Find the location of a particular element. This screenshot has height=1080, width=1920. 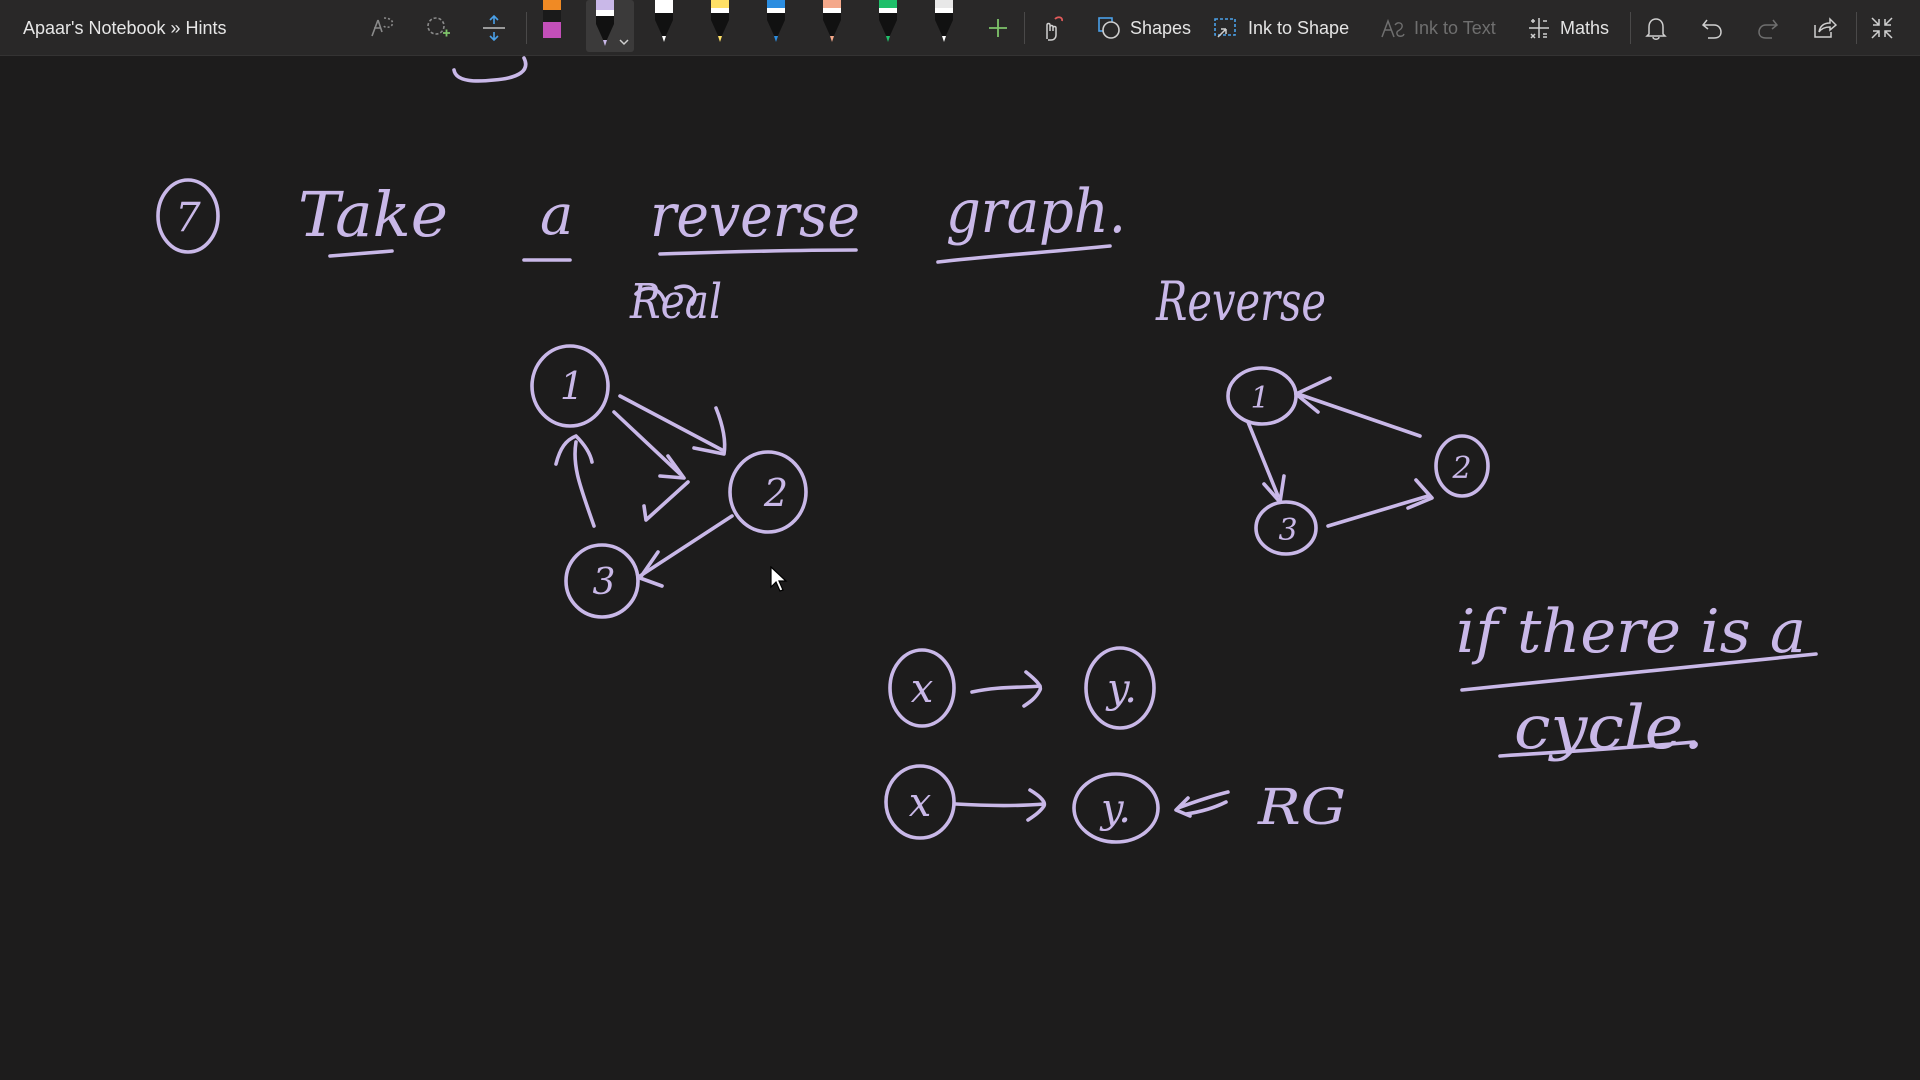

notifications-button is located at coordinates (1656, 28).